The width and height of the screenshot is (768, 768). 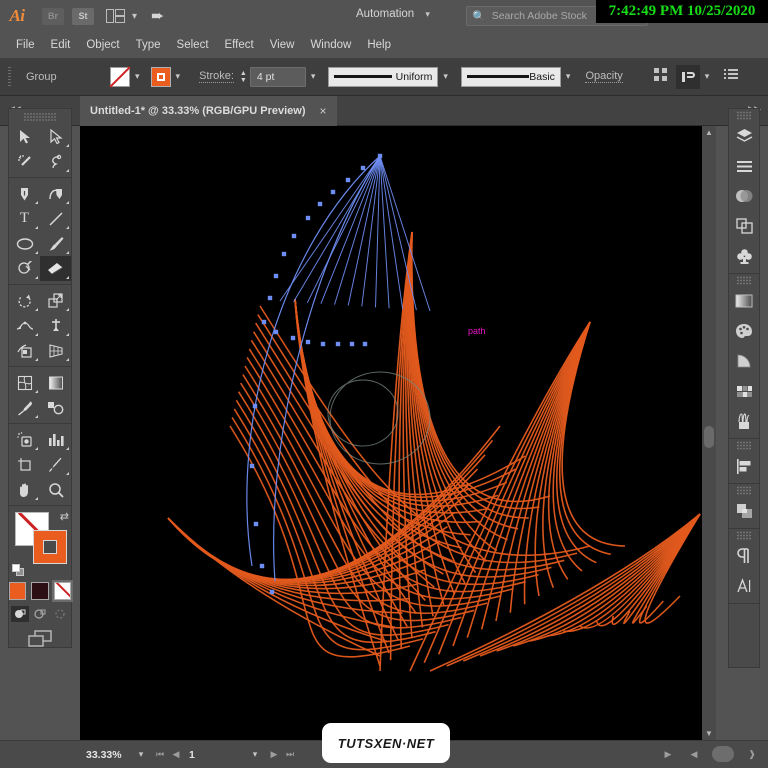 I want to click on zoom-tool, so click(x=55, y=489).